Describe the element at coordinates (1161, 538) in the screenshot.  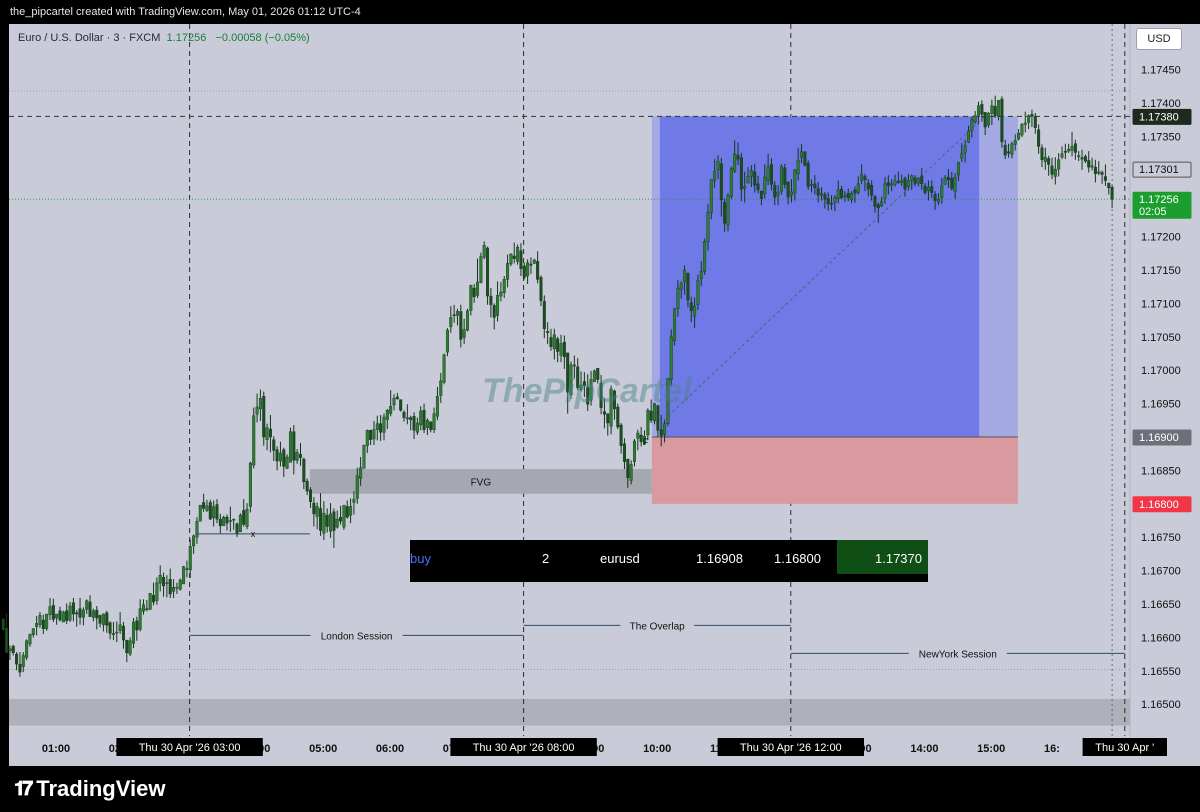
I see `y-tick-label: 1.16750` at that location.